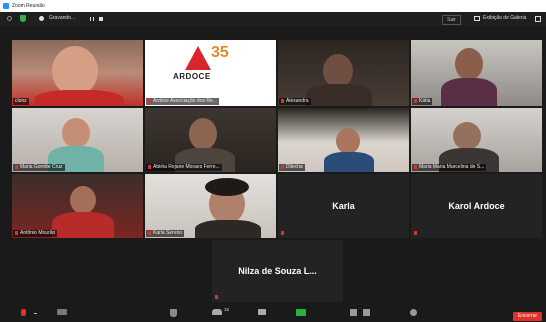 This screenshot has height=322, width=546. What do you see at coordinates (9, 18) in the screenshot?
I see `info-icon` at bounding box center [9, 18].